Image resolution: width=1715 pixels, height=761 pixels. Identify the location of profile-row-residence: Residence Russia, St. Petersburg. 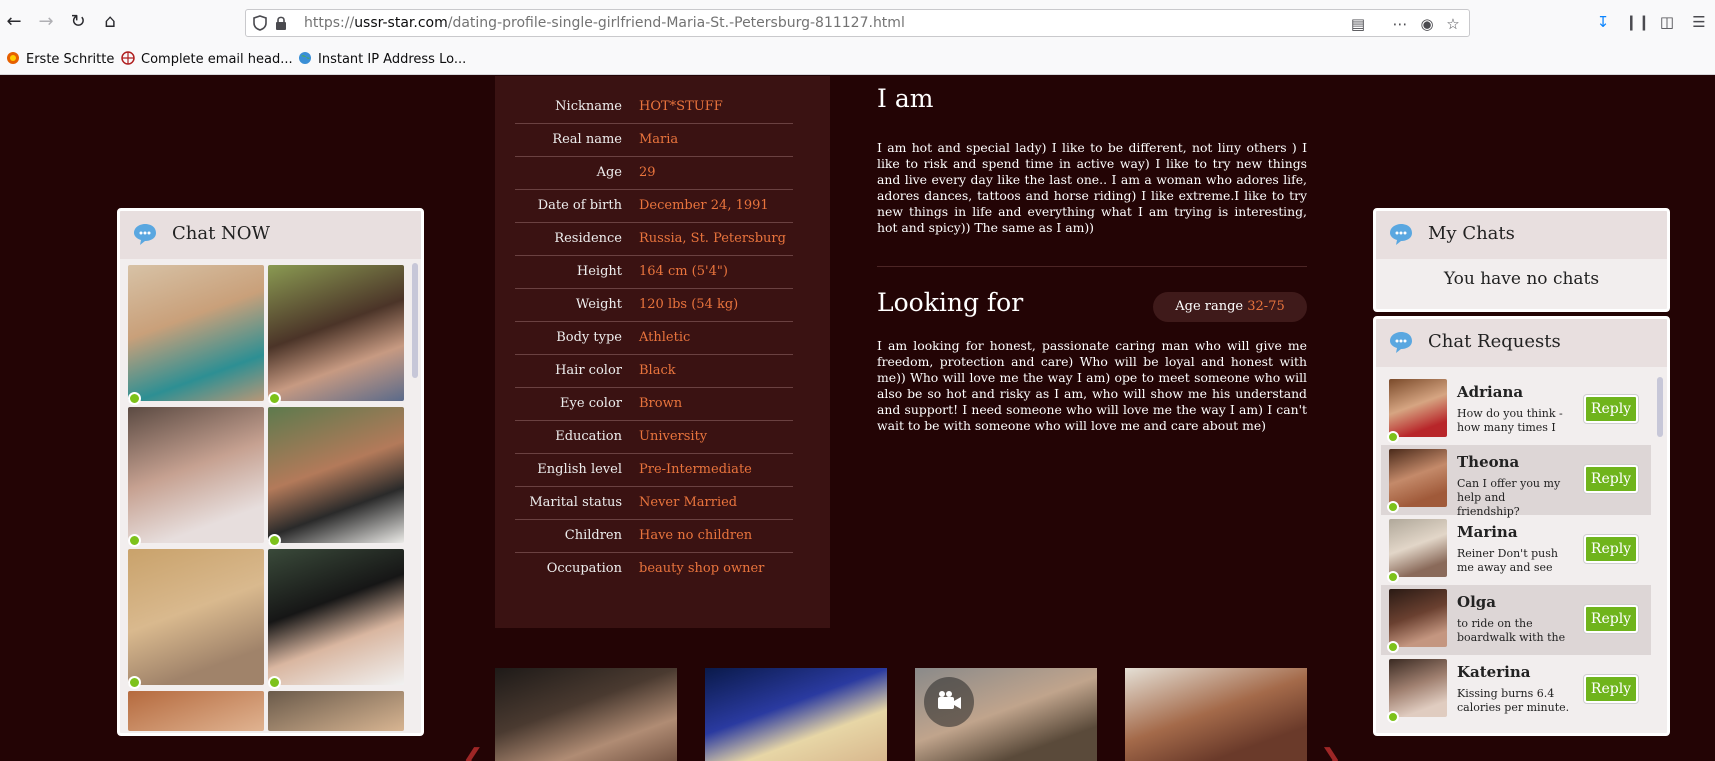
(654, 239).